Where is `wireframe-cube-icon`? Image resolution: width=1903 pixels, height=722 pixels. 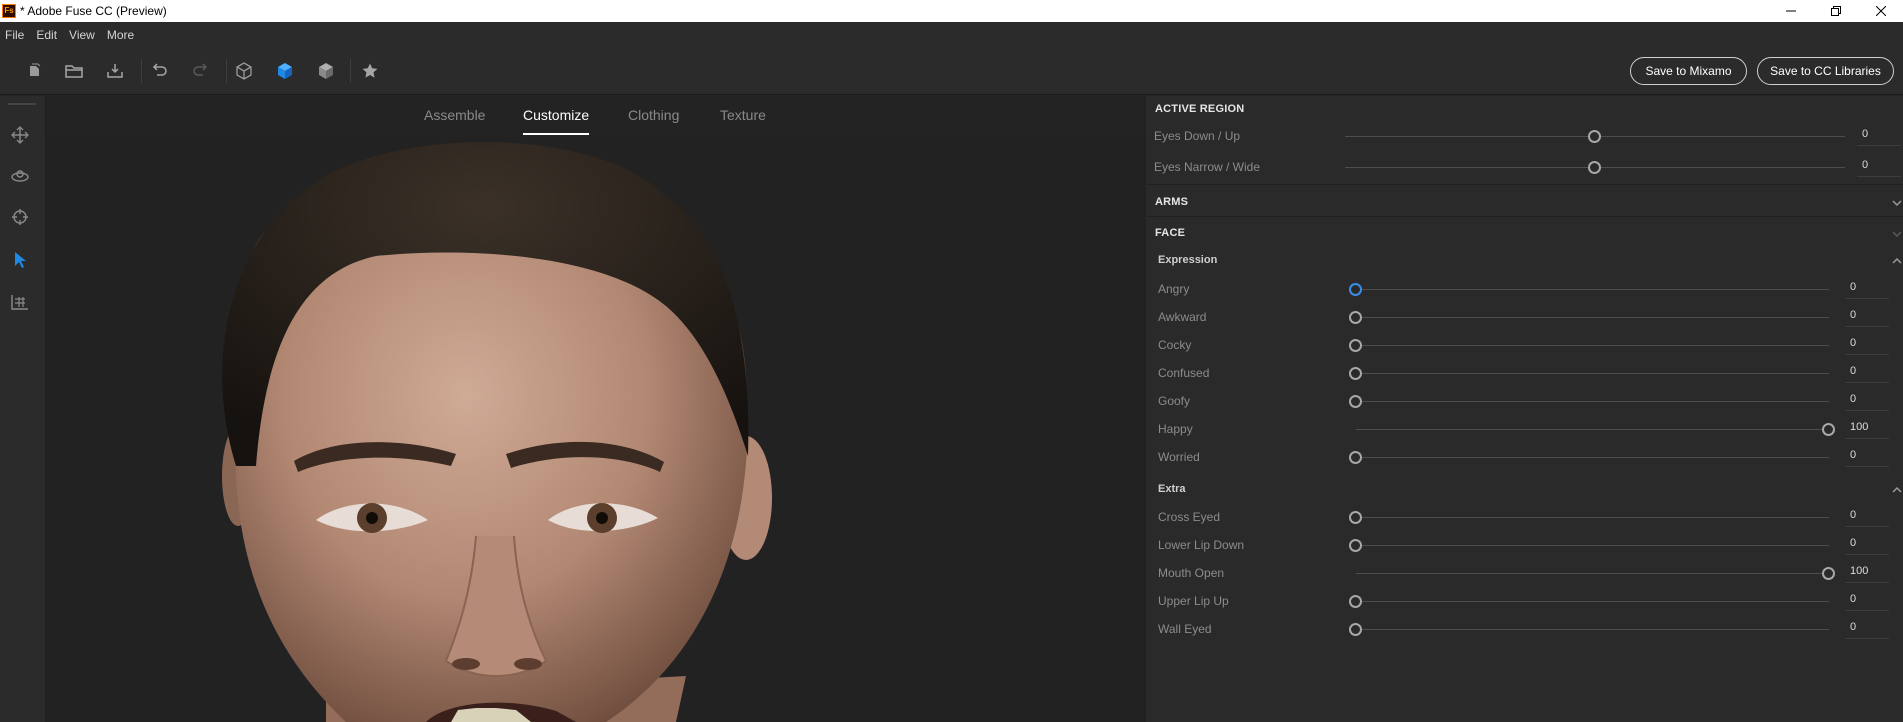 wireframe-cube-icon is located at coordinates (244, 71).